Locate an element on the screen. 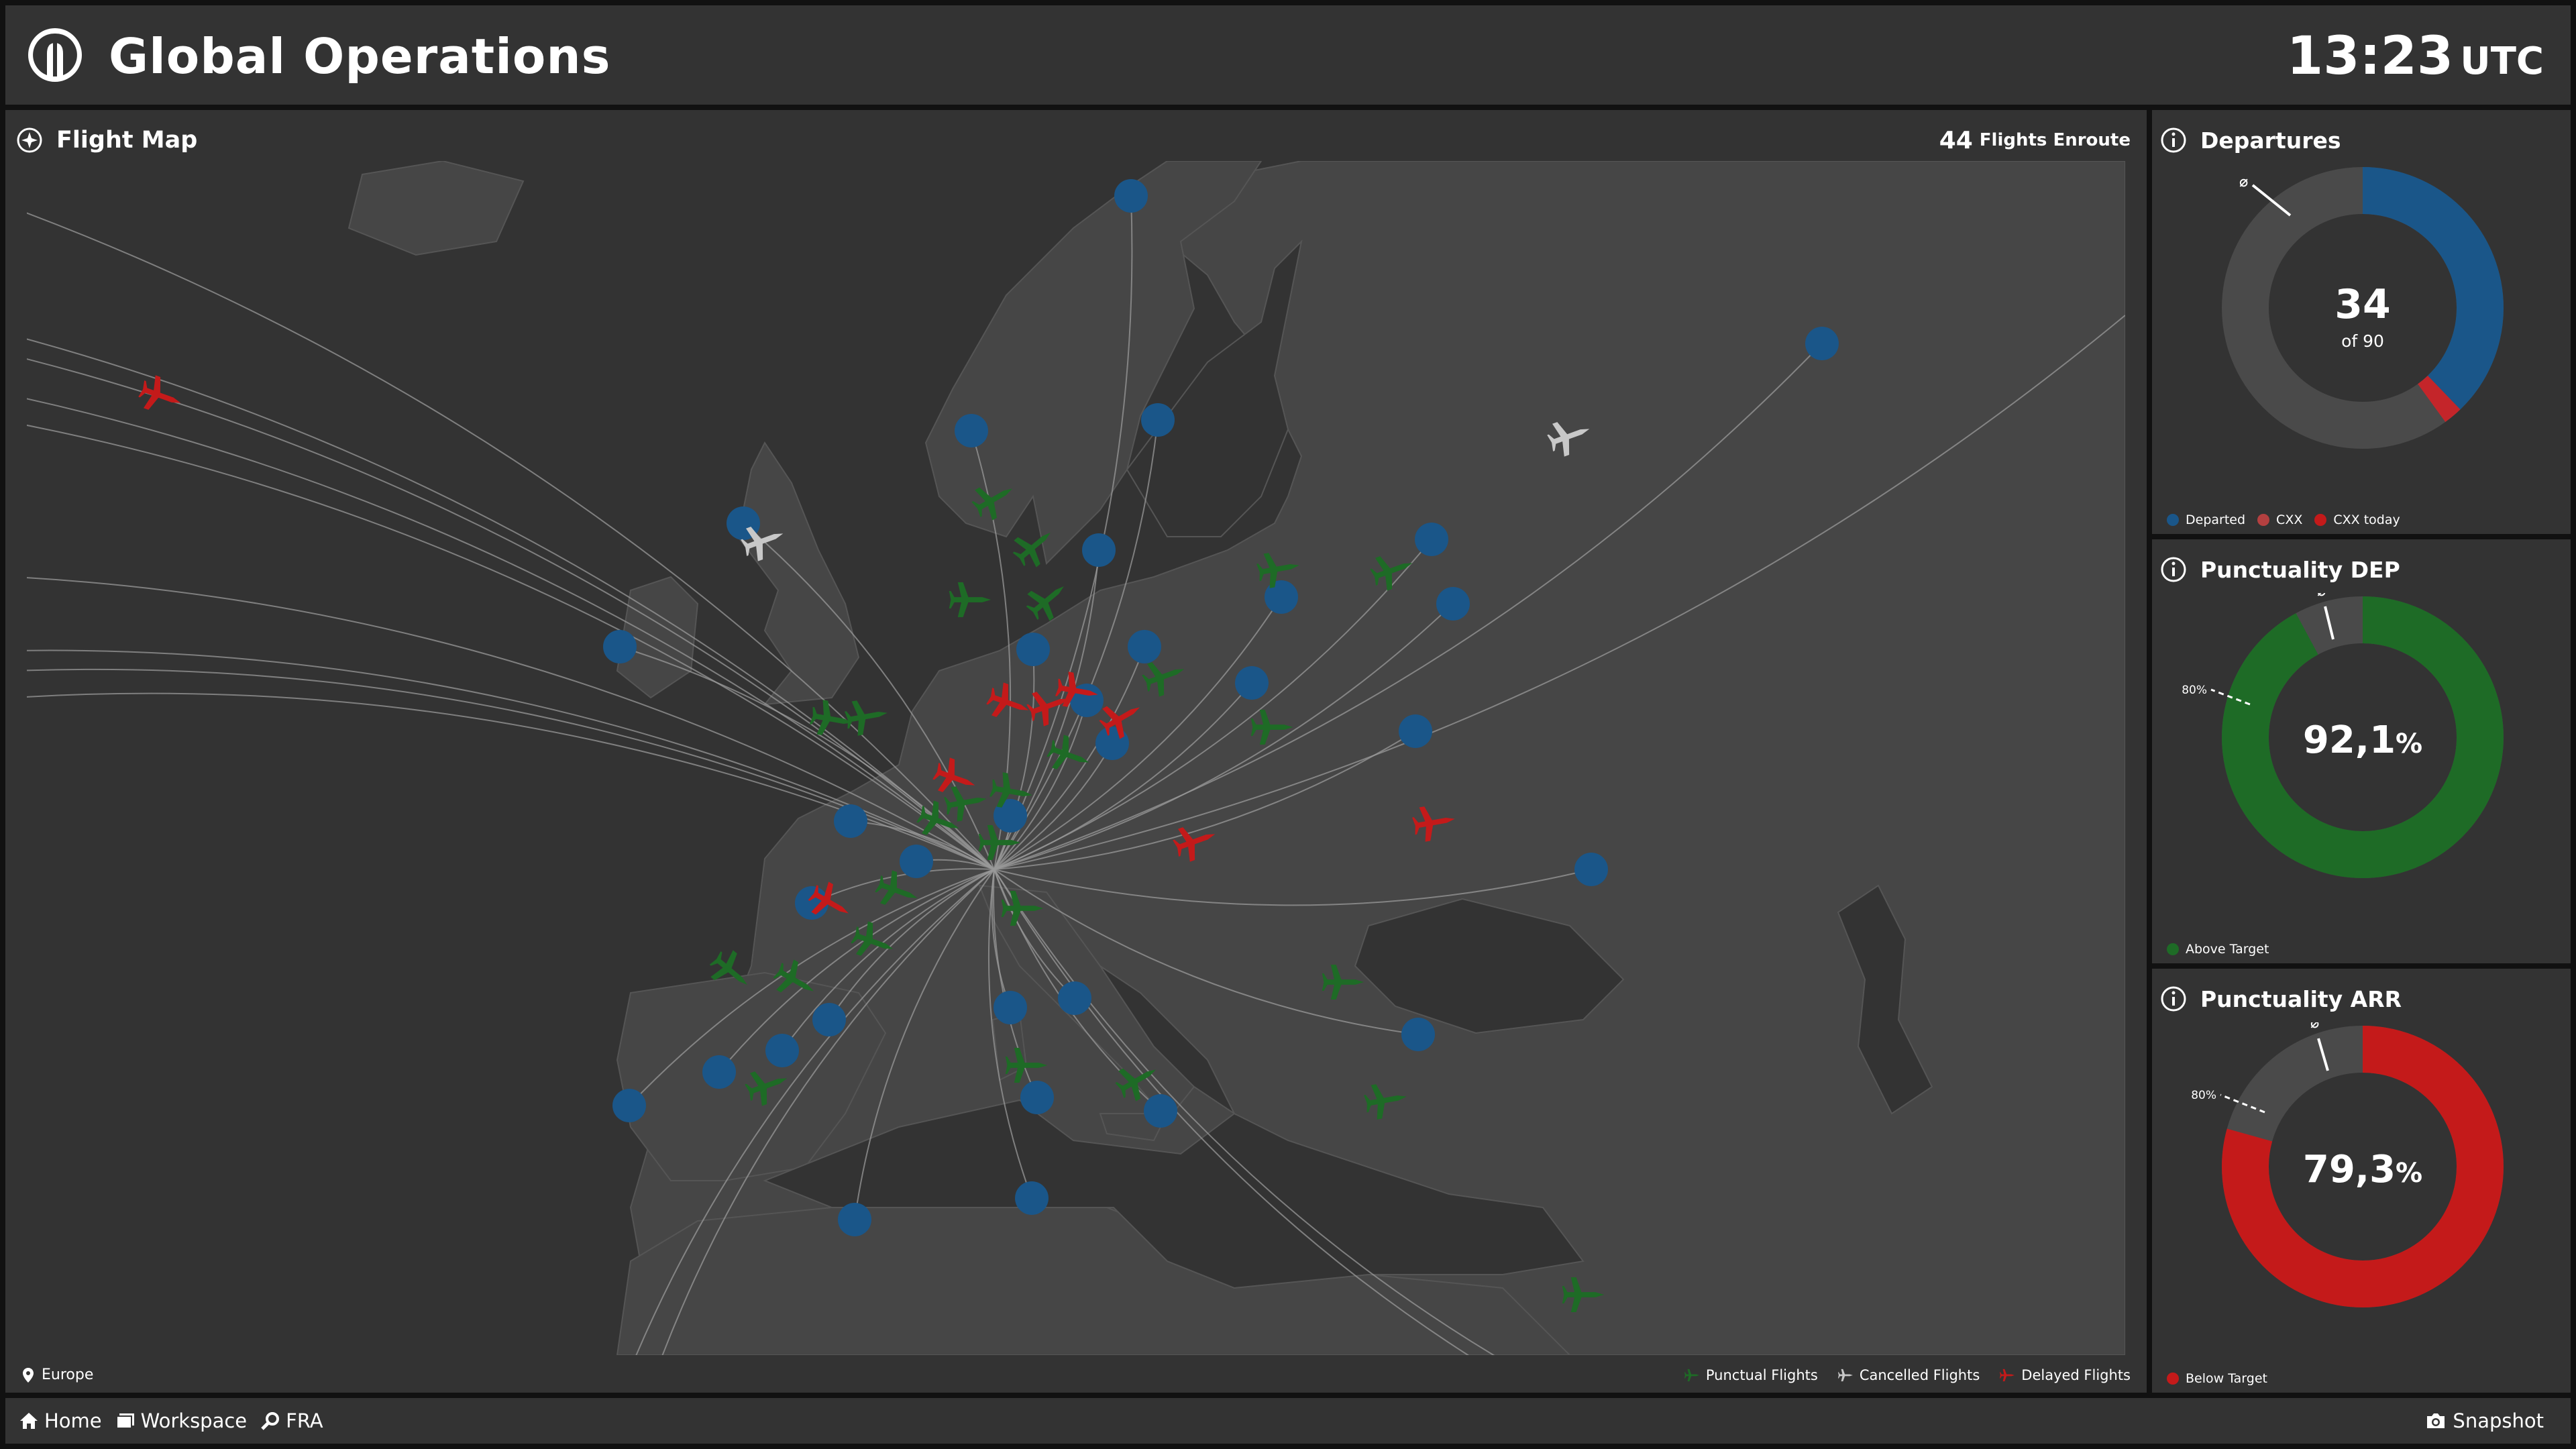 This screenshot has height=1449, width=2576. cxx-today-dot is located at coordinates (2320, 520).